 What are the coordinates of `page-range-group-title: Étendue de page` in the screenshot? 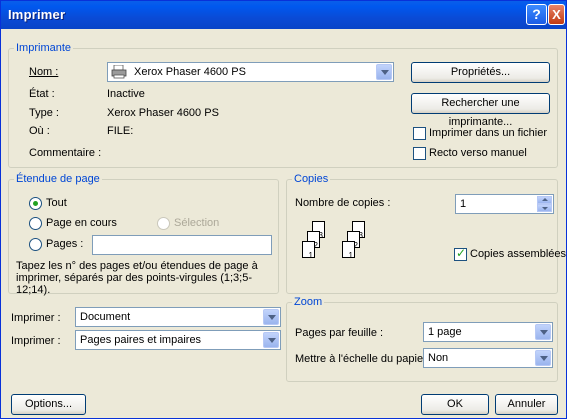 It's located at (58, 179).